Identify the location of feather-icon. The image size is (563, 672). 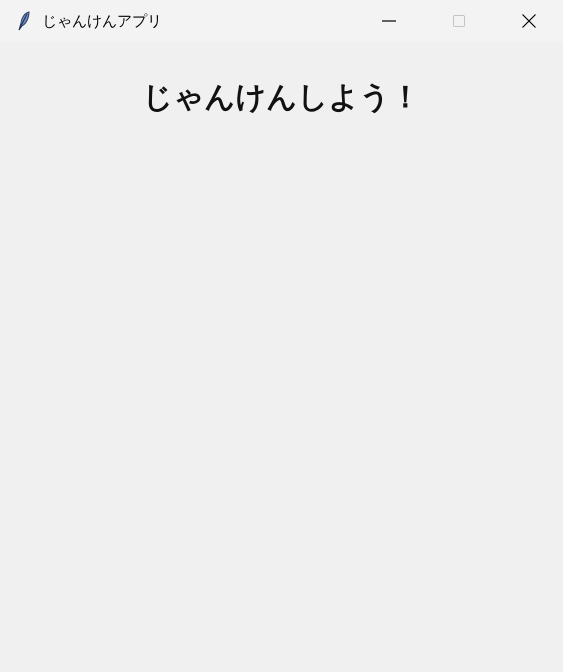
(23, 21).